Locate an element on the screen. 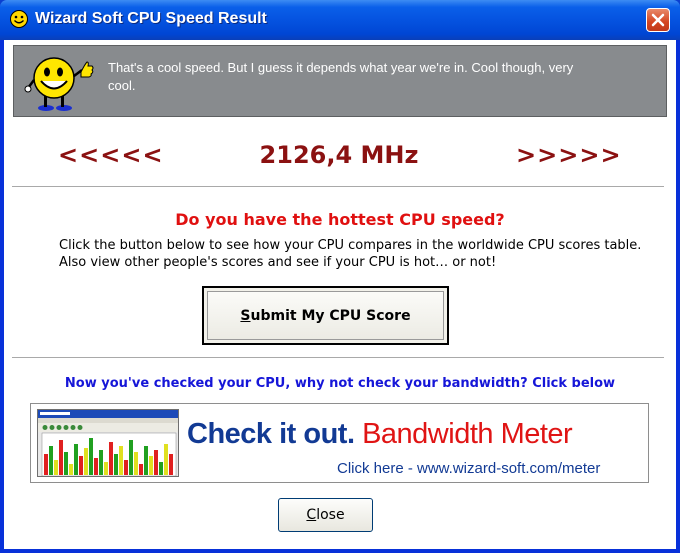 Image resolution: width=680 pixels, height=553 pixels. left-arrows: <<<<< is located at coordinates (111, 155).